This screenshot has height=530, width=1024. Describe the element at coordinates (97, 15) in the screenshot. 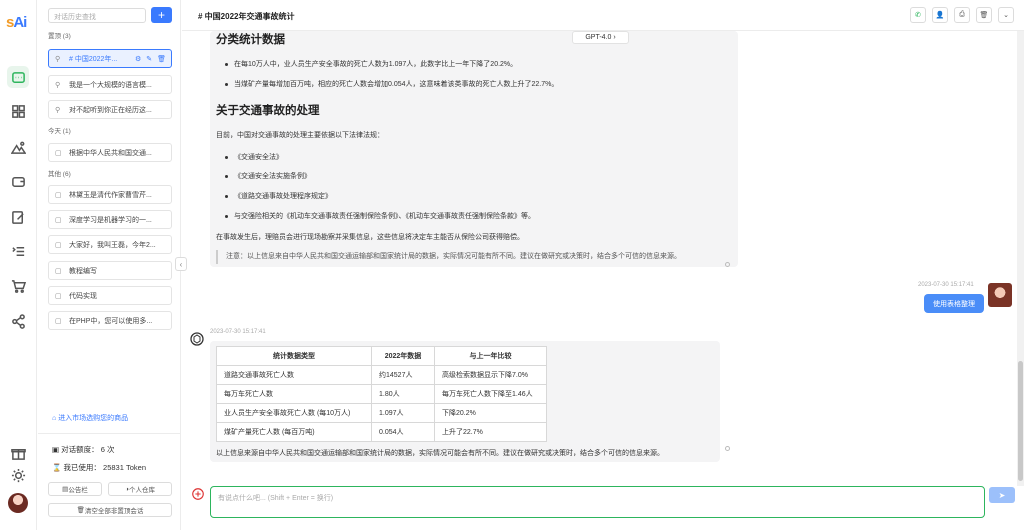

I see `history-search-input: 对话历史查找` at that location.